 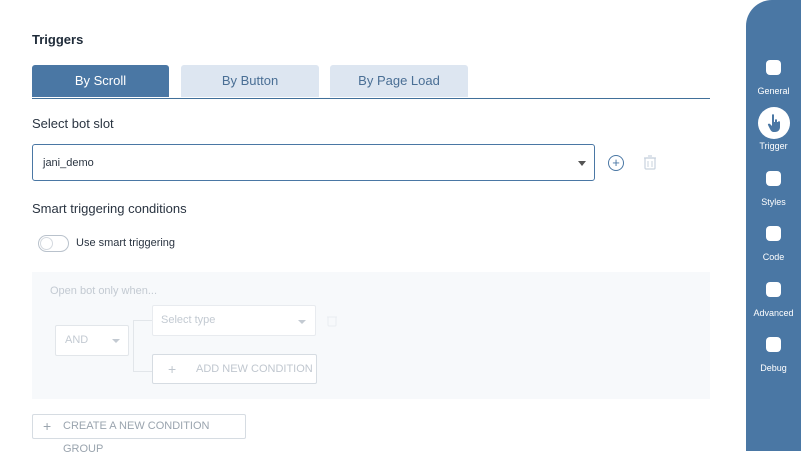 I want to click on nav-label: General, so click(x=773, y=91).